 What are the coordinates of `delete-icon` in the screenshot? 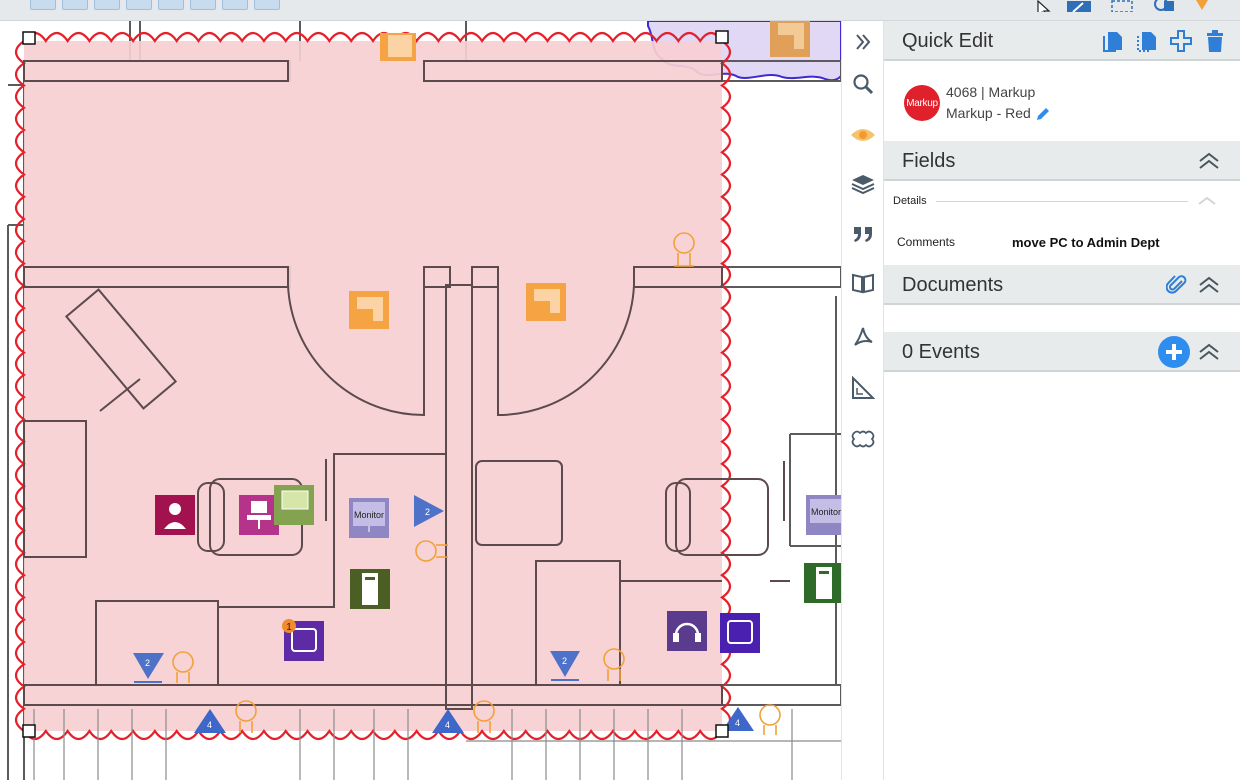 It's located at (1215, 41).